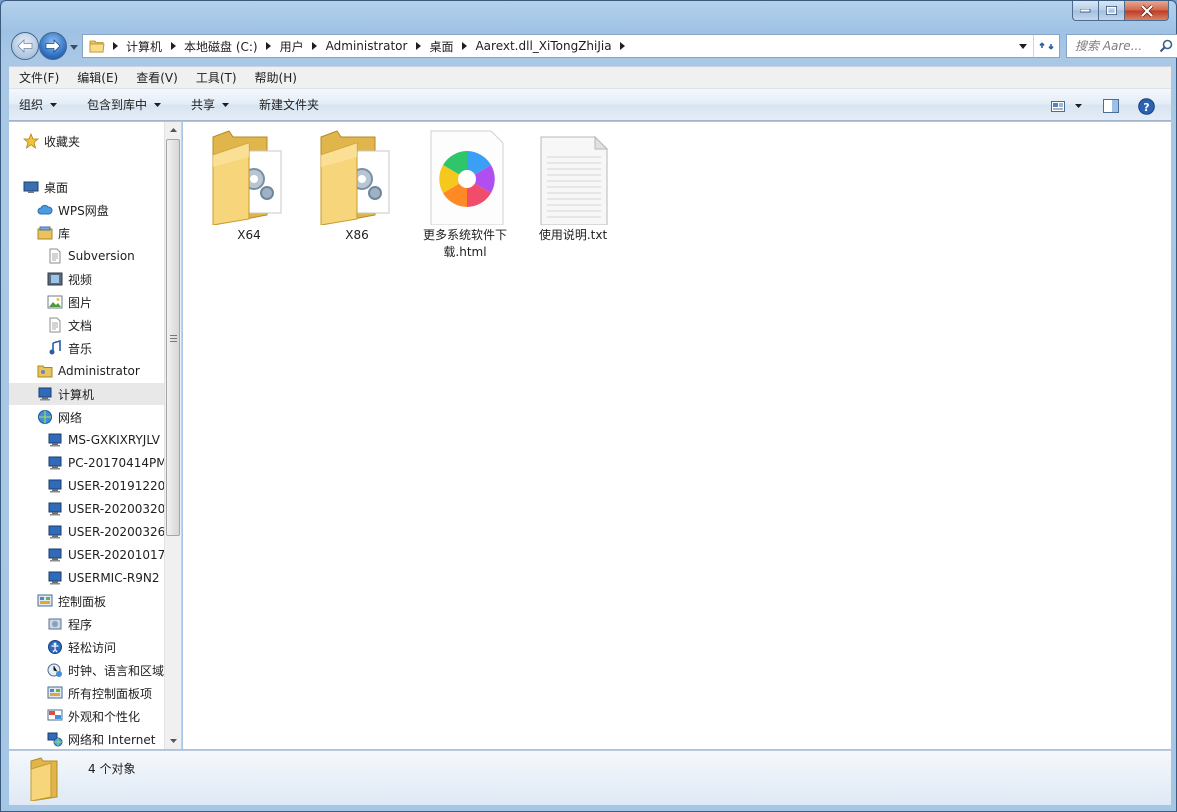 This screenshot has width=1177, height=812. What do you see at coordinates (87, 578) in the screenshot?
I see `tree-item: USERMIC-R9N2` at bounding box center [87, 578].